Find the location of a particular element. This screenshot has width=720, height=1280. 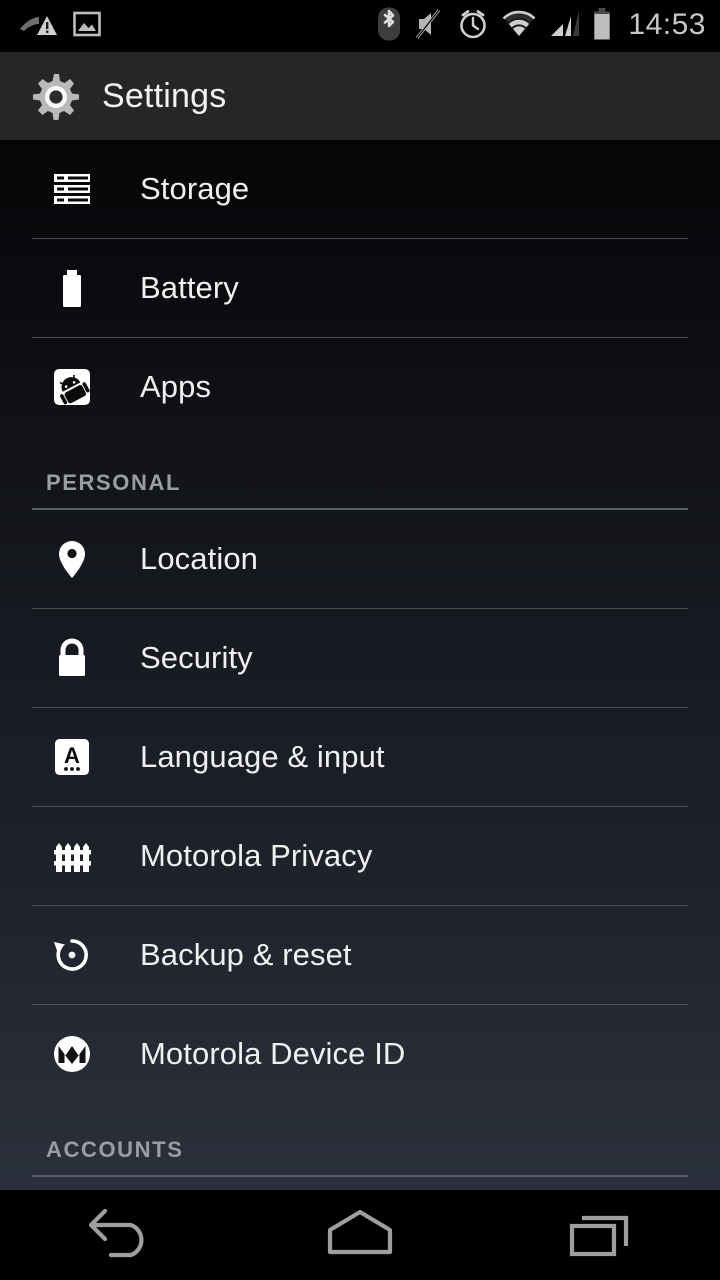

settings-item-label: Language & input is located at coordinates (262, 756).